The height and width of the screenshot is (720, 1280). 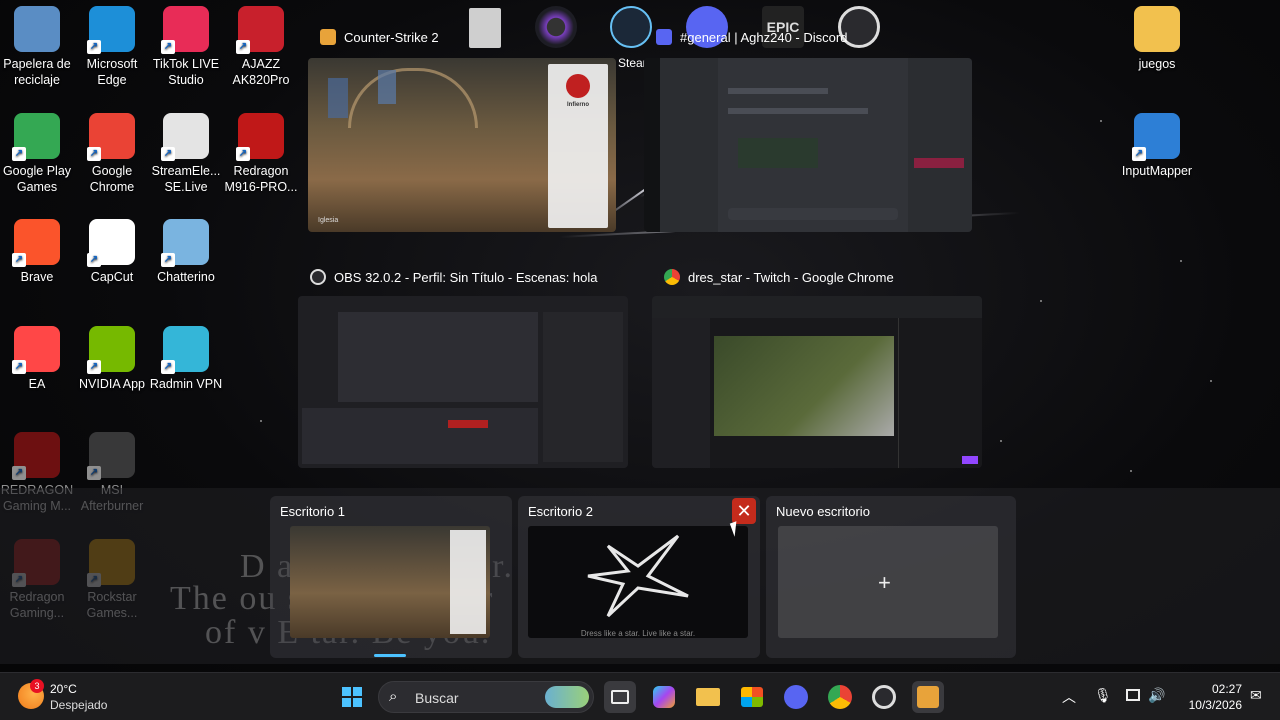 I want to click on desktop-icon: Papelera de reciclaje, so click(x=38, y=47).